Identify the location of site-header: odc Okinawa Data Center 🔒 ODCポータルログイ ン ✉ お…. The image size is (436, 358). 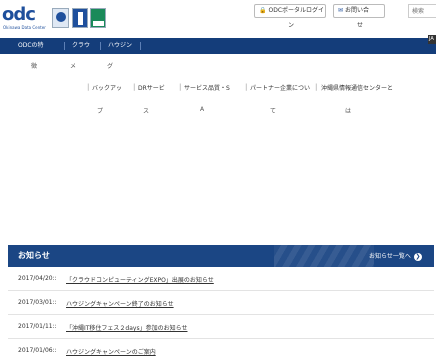
(218, 19).